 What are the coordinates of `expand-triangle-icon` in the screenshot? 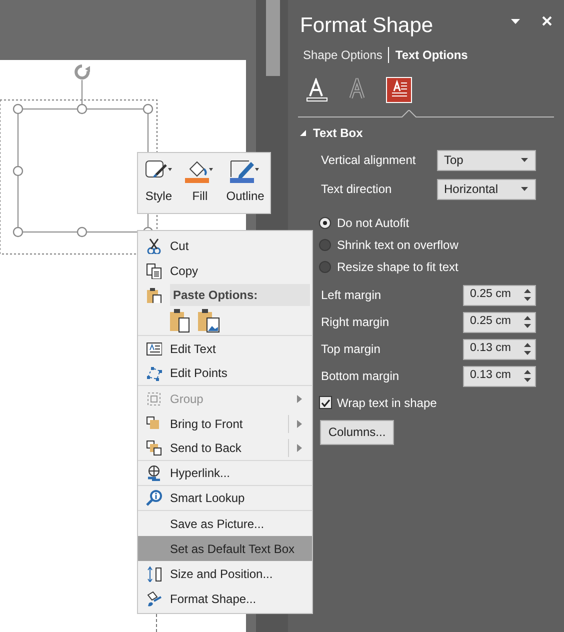 It's located at (303, 133).